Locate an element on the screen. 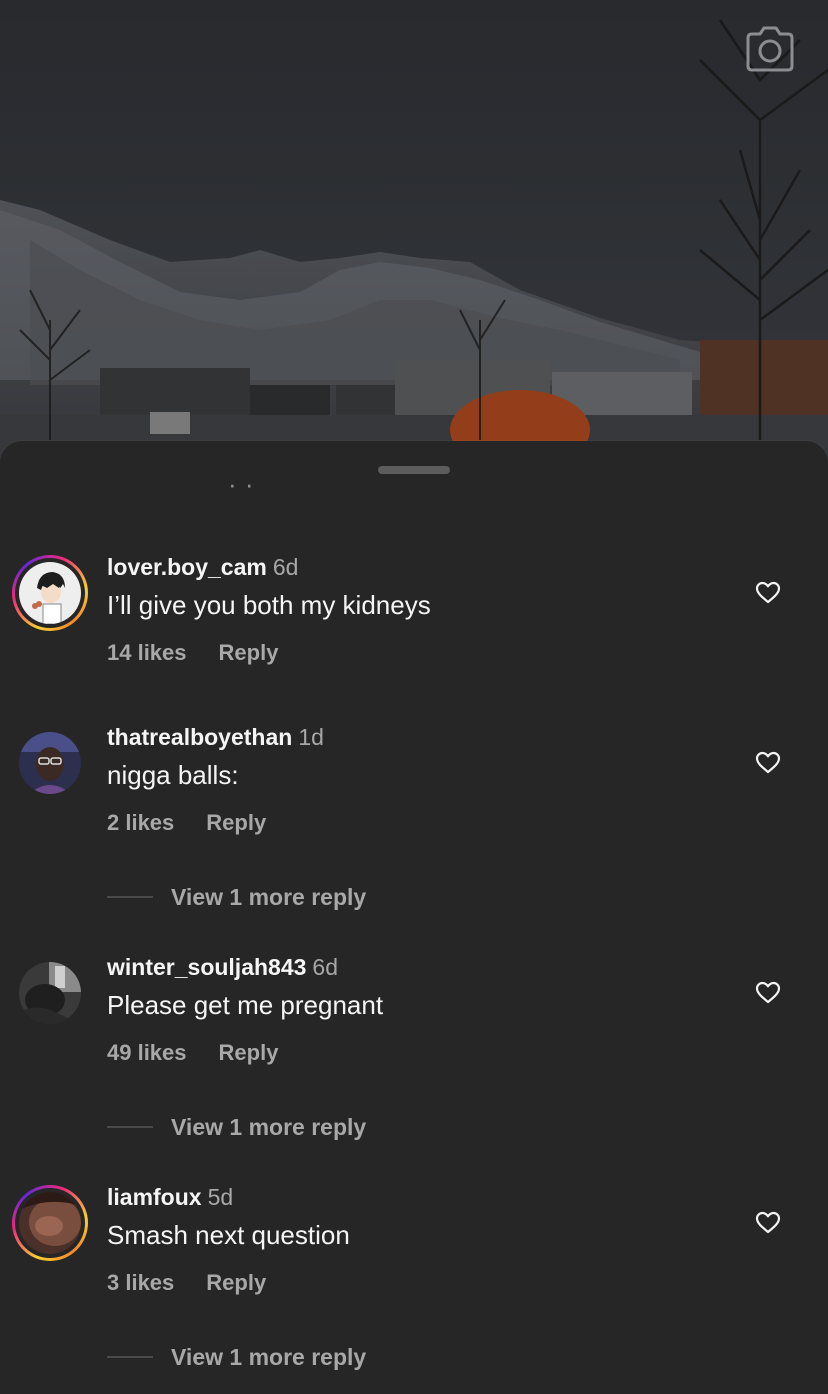 This screenshot has width=828, height=1394. comment-time: 1d is located at coordinates (311, 737).